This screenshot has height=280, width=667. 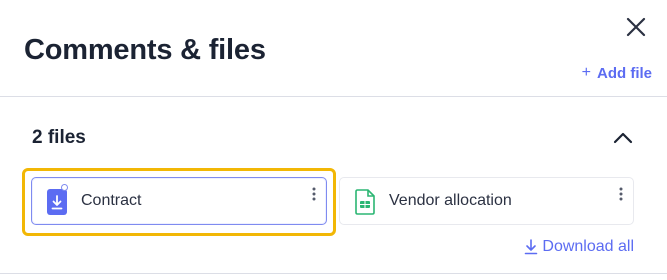 I want to click on chevron-up-icon, so click(x=623, y=138).